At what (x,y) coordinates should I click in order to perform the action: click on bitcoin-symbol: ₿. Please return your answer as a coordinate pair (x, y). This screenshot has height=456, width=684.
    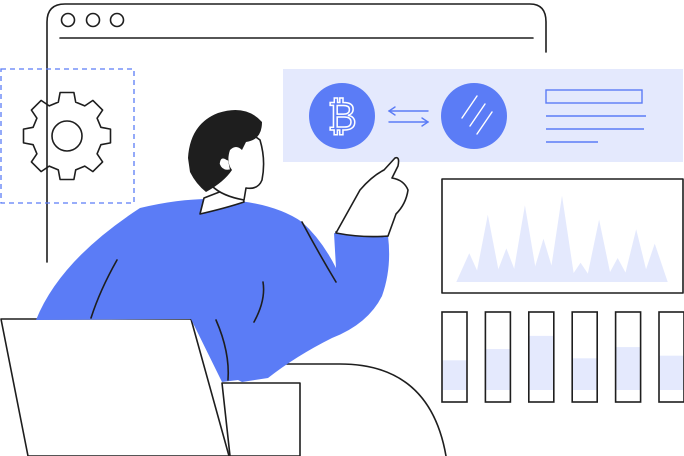
    Looking at the image, I should click on (342, 117).